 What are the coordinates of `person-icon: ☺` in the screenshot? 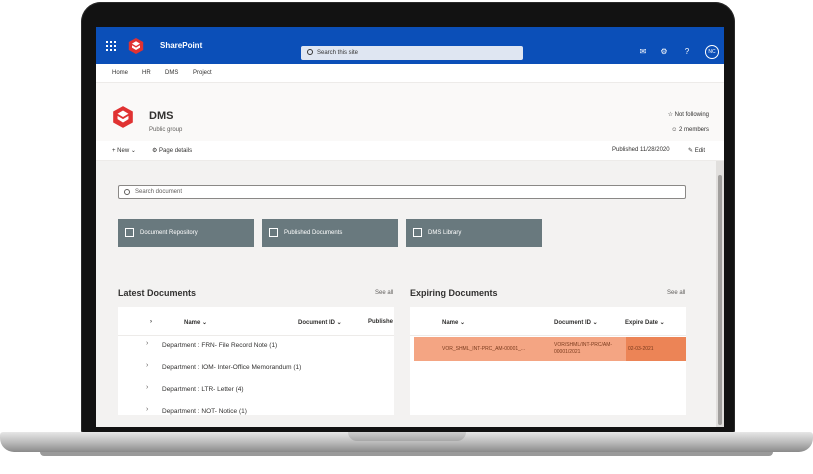 It's located at (675, 130).